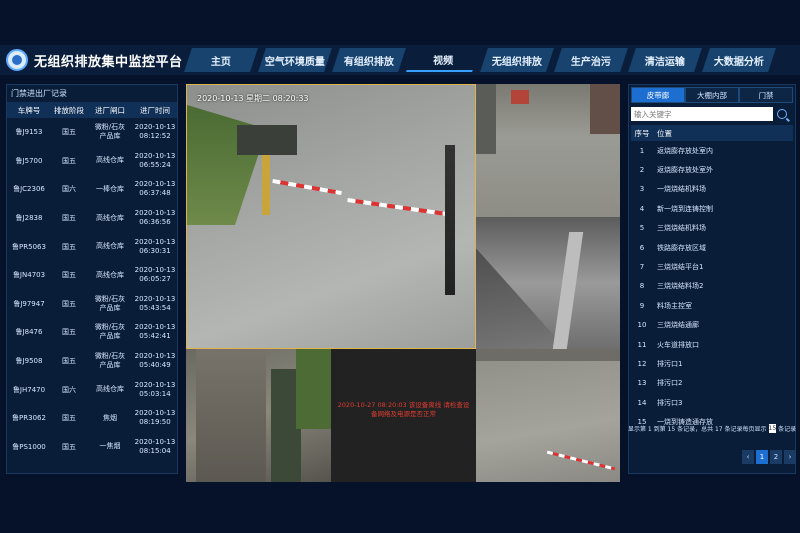 This screenshot has height=533, width=800. I want to click on time-cell-line: 06:37:48, so click(155, 193).